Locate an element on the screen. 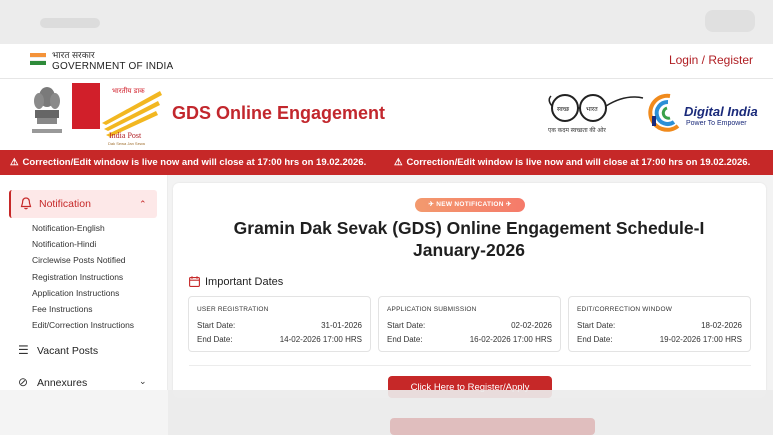 Image resolution: width=773 pixels, height=435 pixels. swachh-caption: एक कदम स्वच्छता की ओर is located at coordinates (577, 131).